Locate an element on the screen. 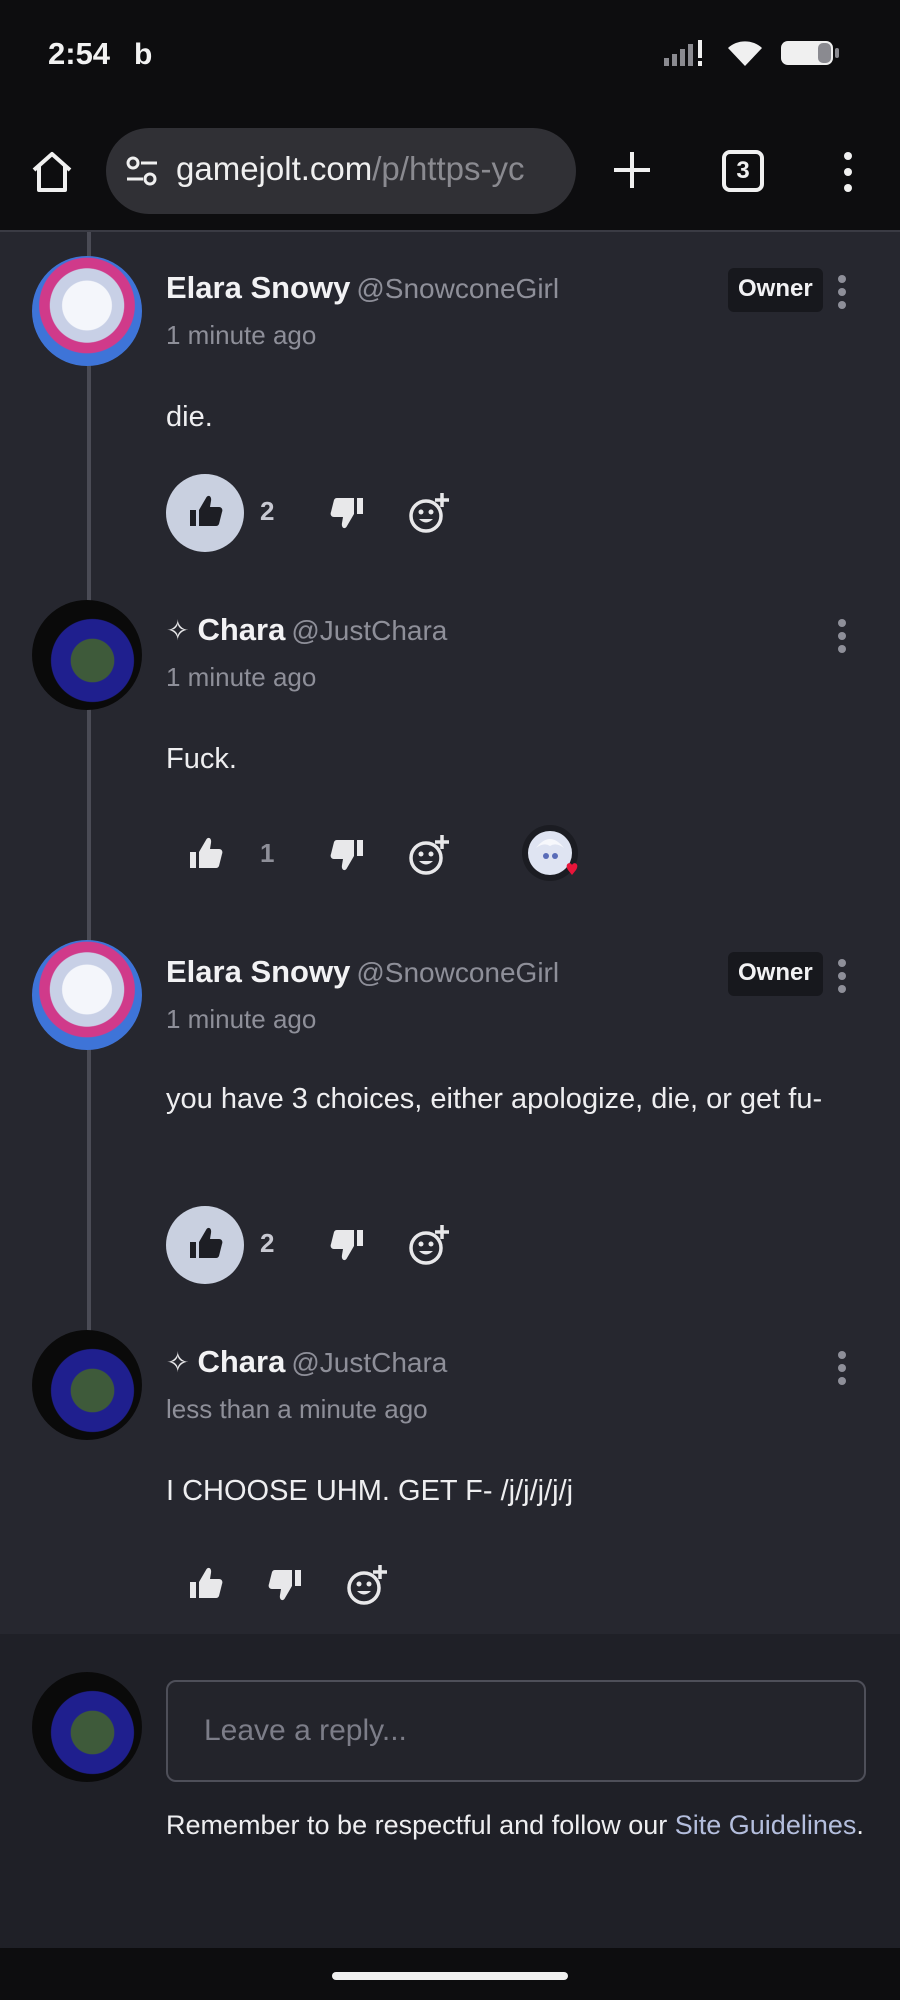  site-settings-icon is located at coordinates (142, 171).